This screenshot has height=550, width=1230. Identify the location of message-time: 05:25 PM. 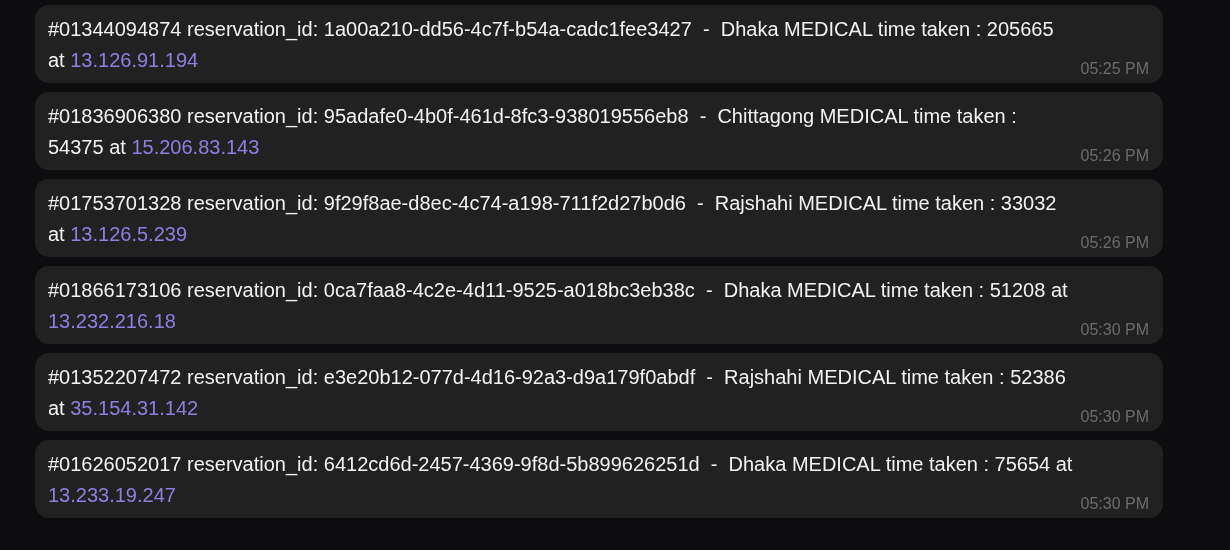
(1114, 69).